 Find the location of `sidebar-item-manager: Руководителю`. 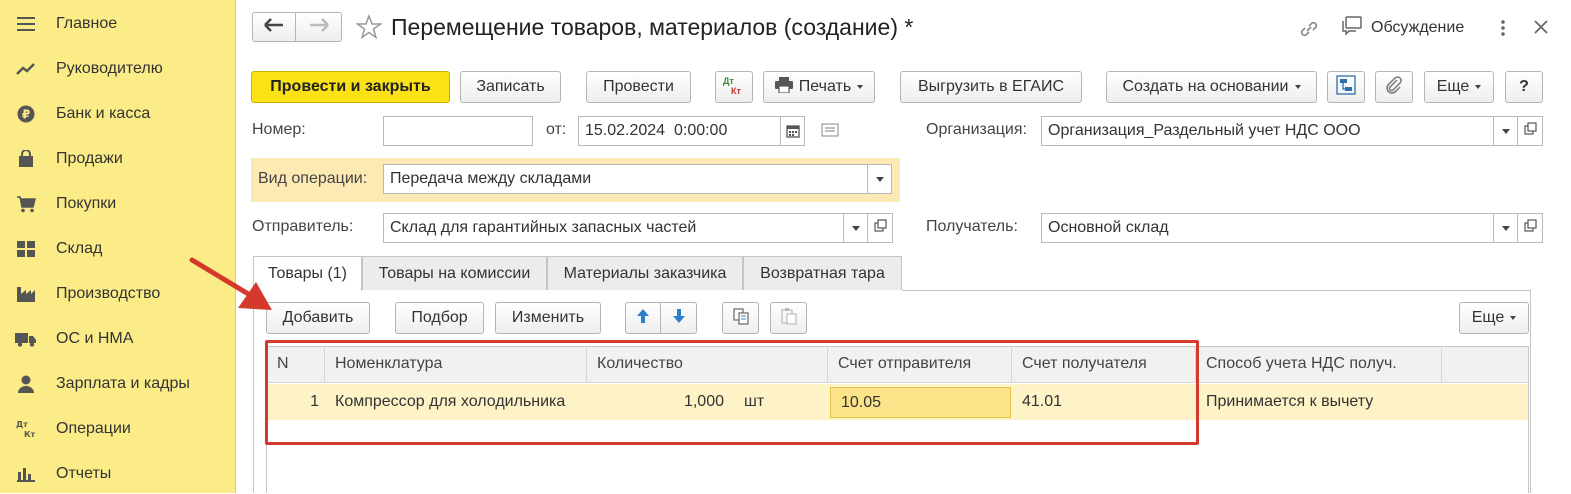

sidebar-item-manager: Руководителю is located at coordinates (118, 69).